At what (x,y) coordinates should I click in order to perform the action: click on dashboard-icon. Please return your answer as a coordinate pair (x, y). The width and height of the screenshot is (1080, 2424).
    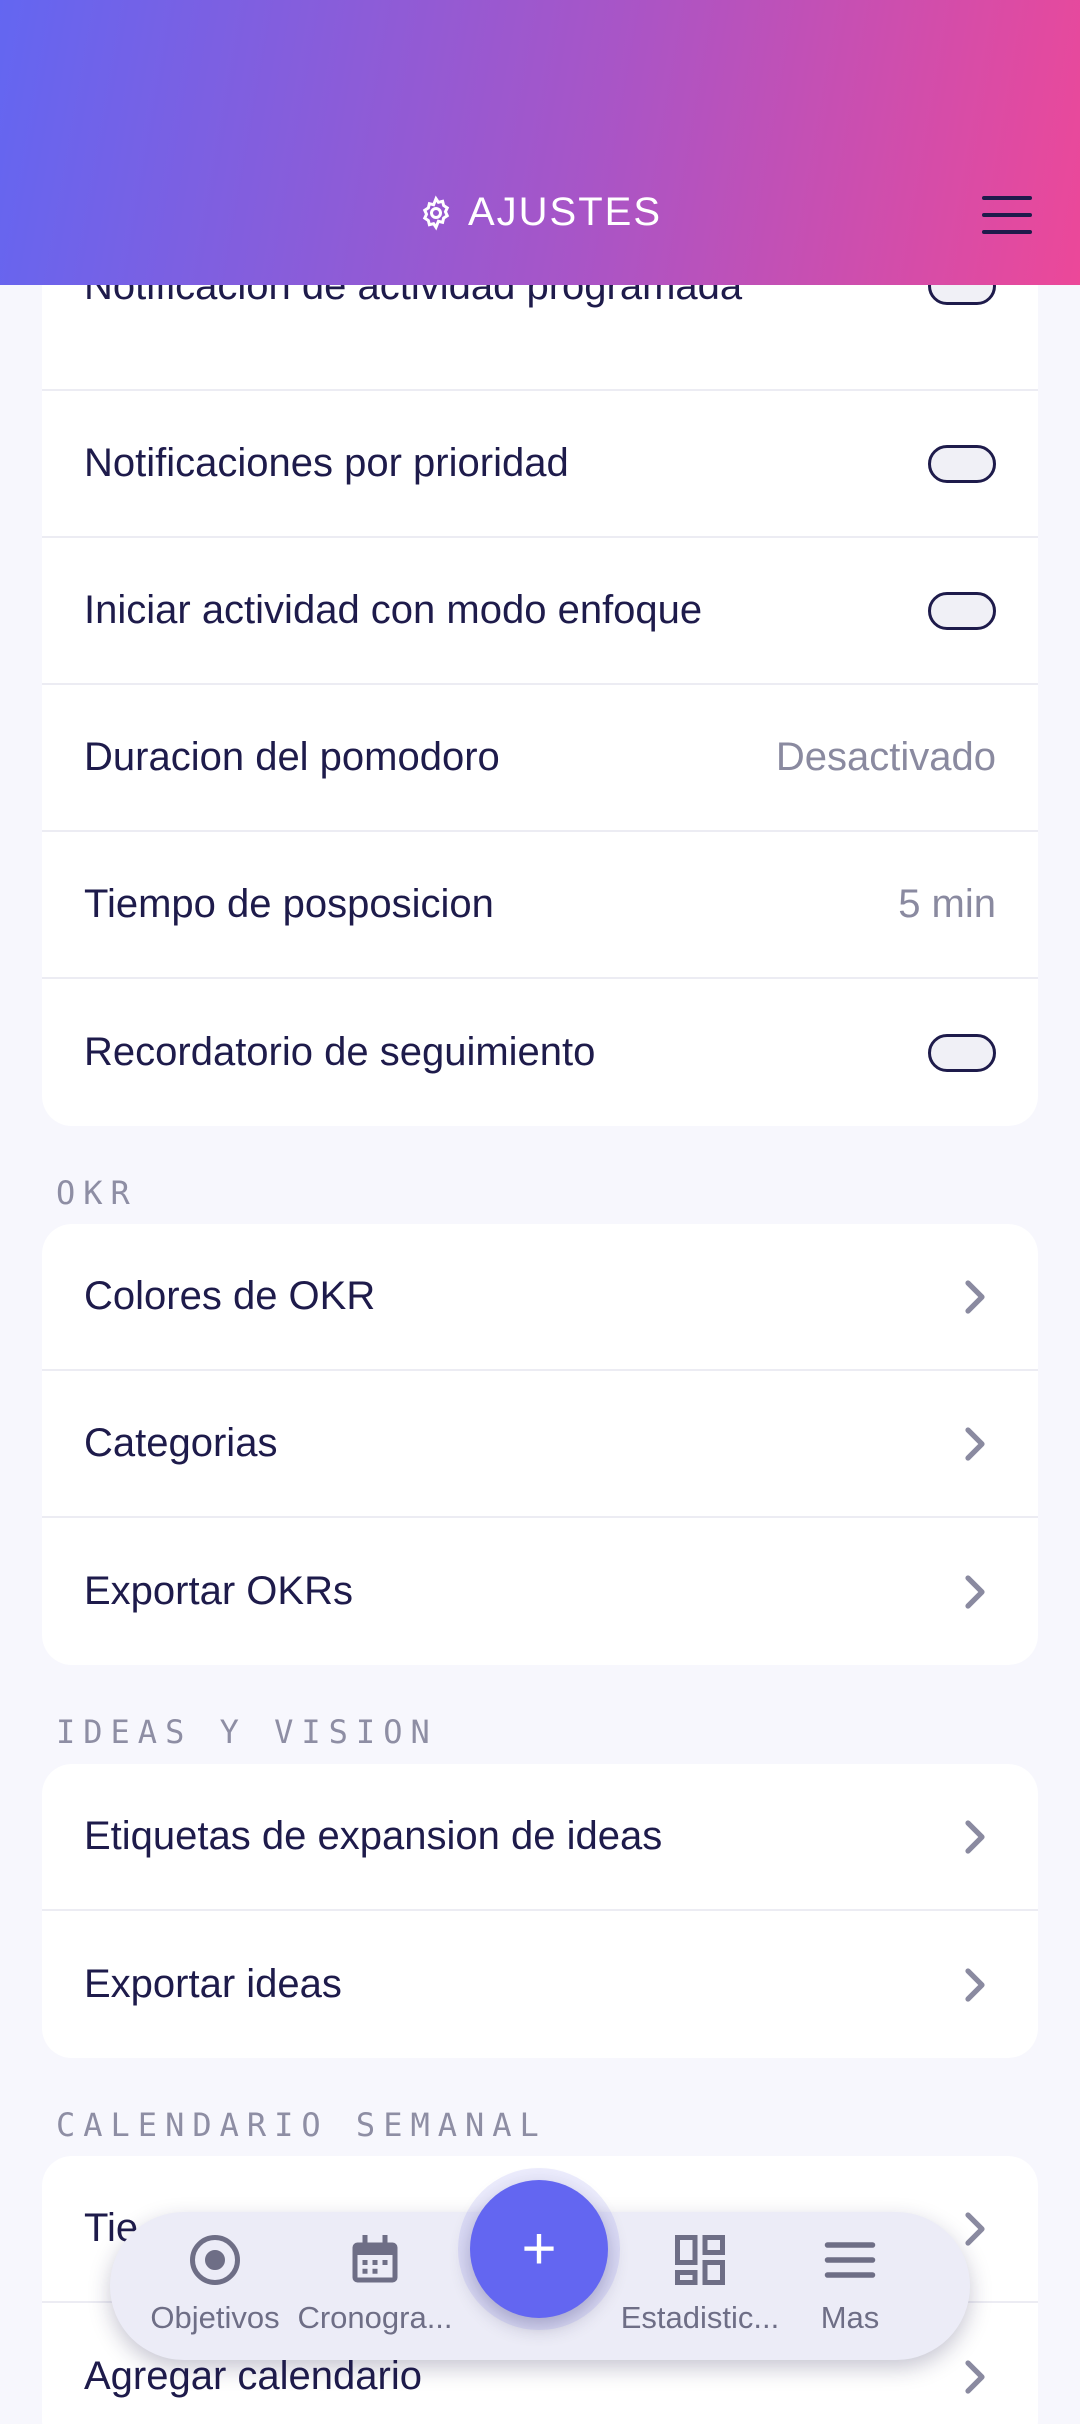
    Looking at the image, I should click on (700, 2260).